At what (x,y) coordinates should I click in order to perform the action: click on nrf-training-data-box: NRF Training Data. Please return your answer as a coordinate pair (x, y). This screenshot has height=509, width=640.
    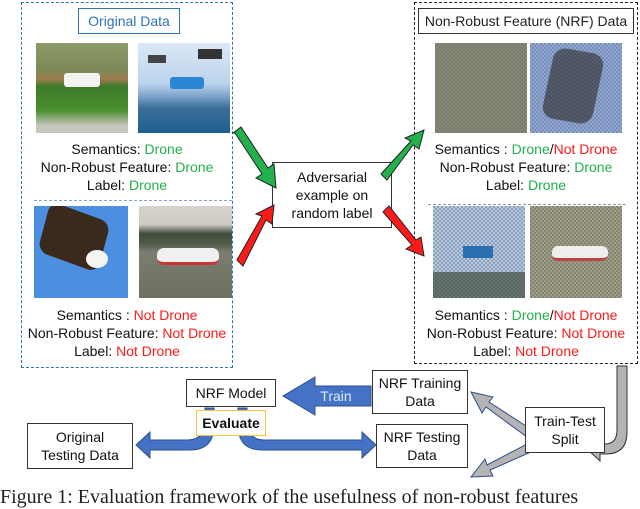
    Looking at the image, I should click on (420, 392).